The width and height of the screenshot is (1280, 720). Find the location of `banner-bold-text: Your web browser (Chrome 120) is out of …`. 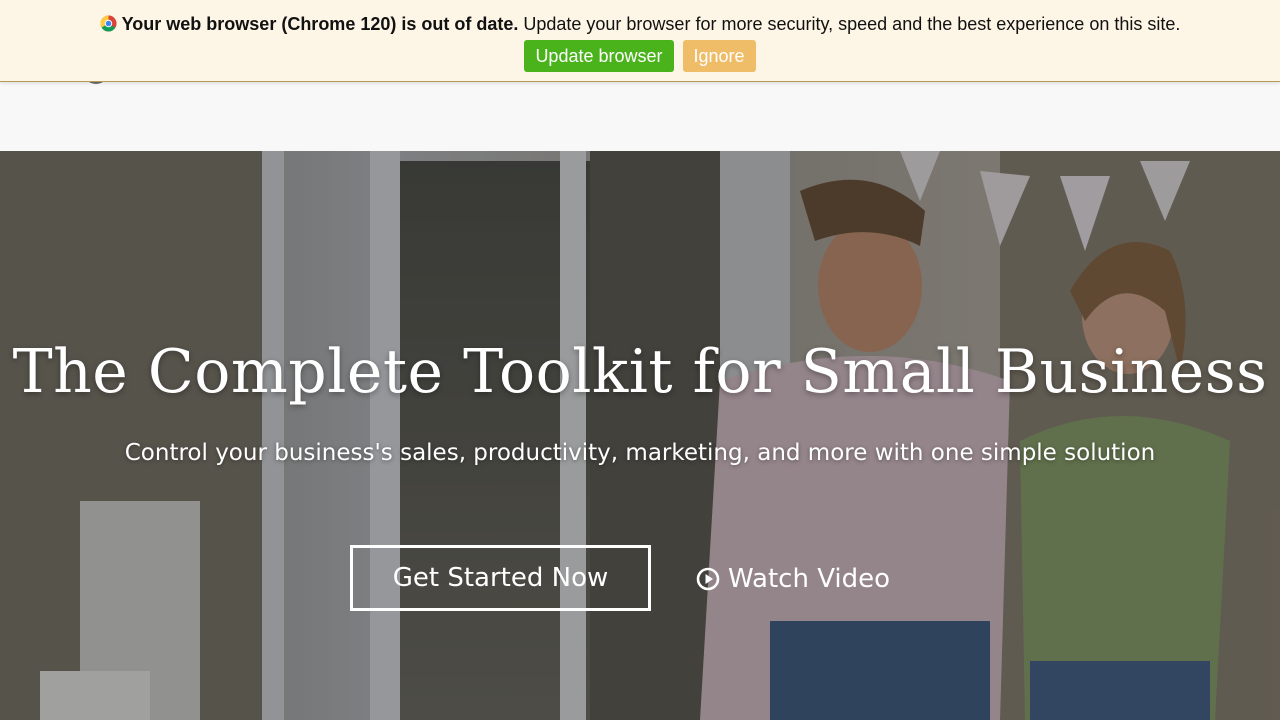

banner-bold-text: Your web browser (Chrome 120) is out of … is located at coordinates (320, 24).